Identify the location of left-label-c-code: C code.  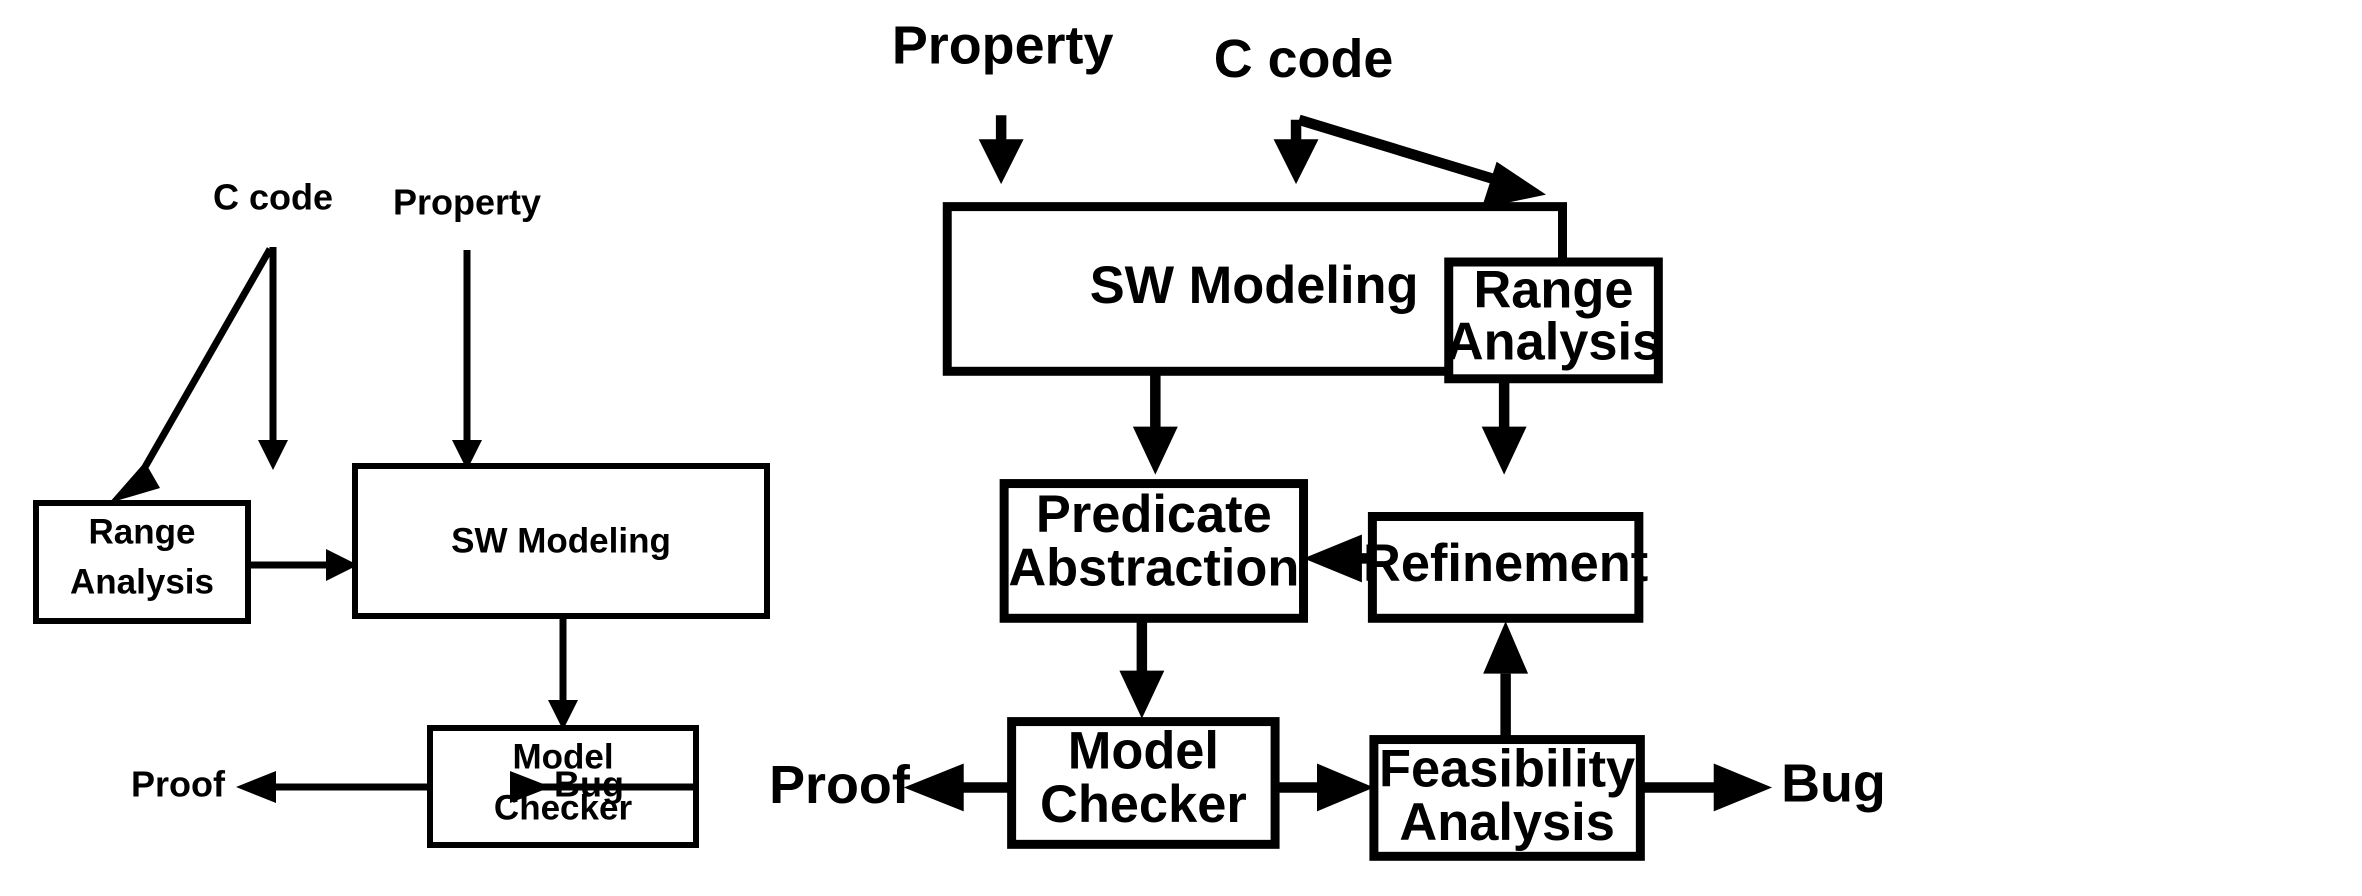
(273, 197).